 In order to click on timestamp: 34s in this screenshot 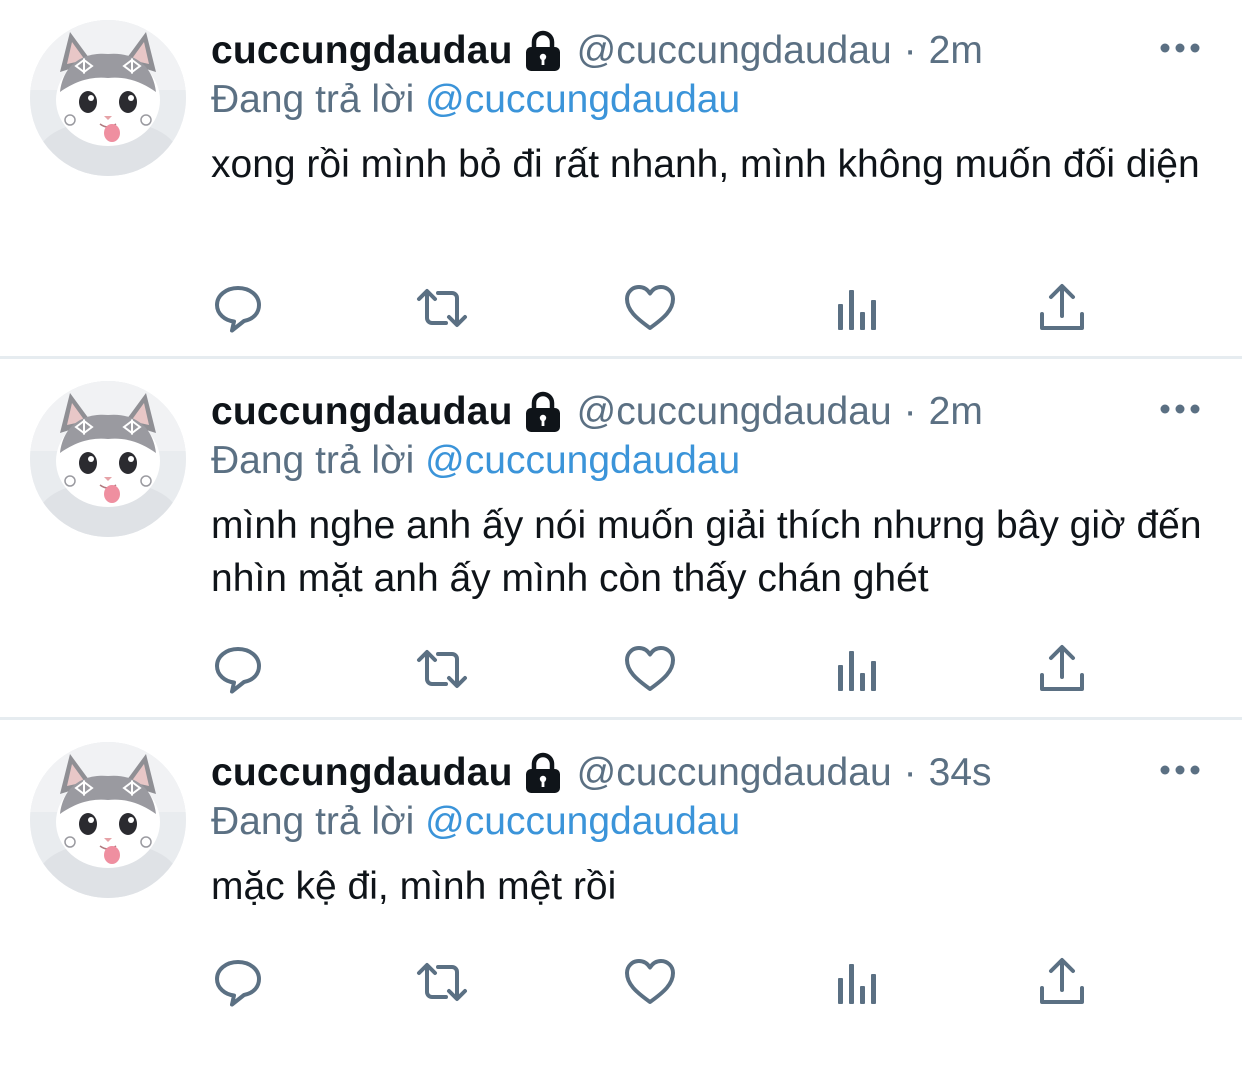, I will do `click(960, 773)`.